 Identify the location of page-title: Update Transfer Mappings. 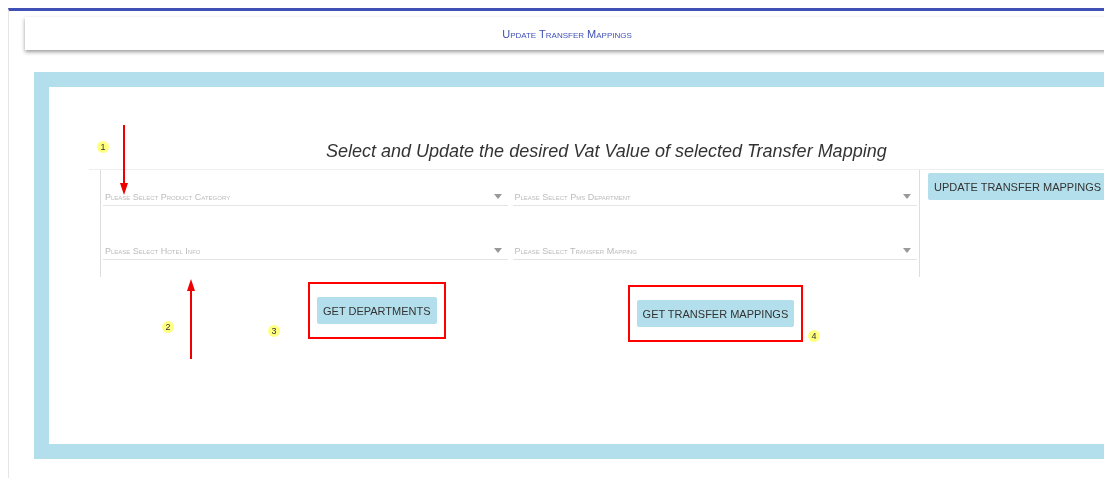
(567, 33).